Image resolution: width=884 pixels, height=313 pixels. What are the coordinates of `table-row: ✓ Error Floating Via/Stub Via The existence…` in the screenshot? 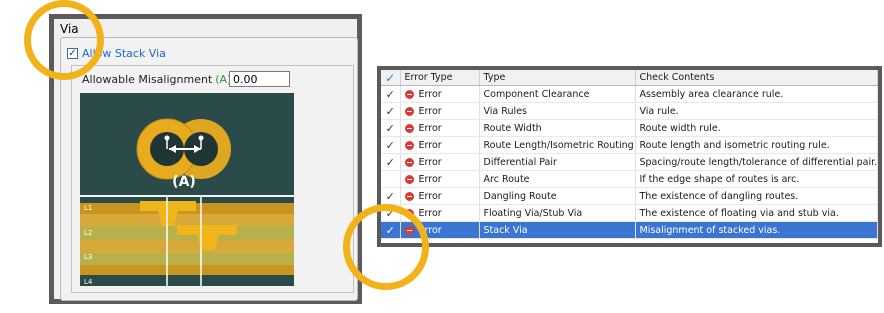 It's located at (629, 213).